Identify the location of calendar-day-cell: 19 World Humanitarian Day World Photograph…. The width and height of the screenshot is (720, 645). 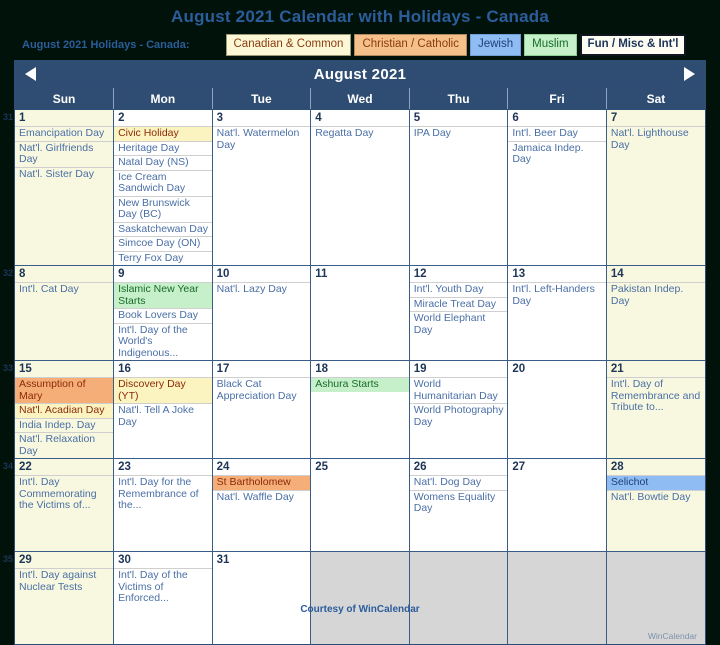
(458, 409).